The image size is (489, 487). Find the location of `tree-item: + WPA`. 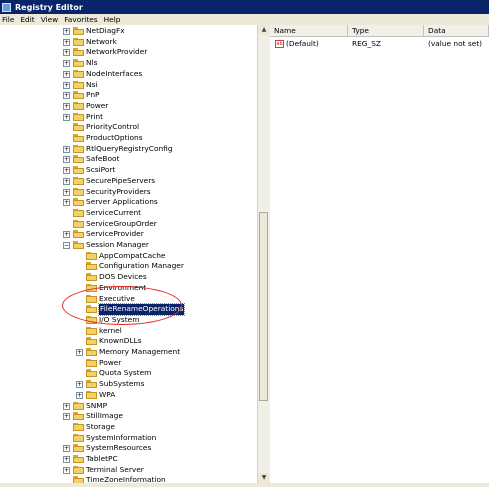

tree-item: + WPA is located at coordinates (128, 395).